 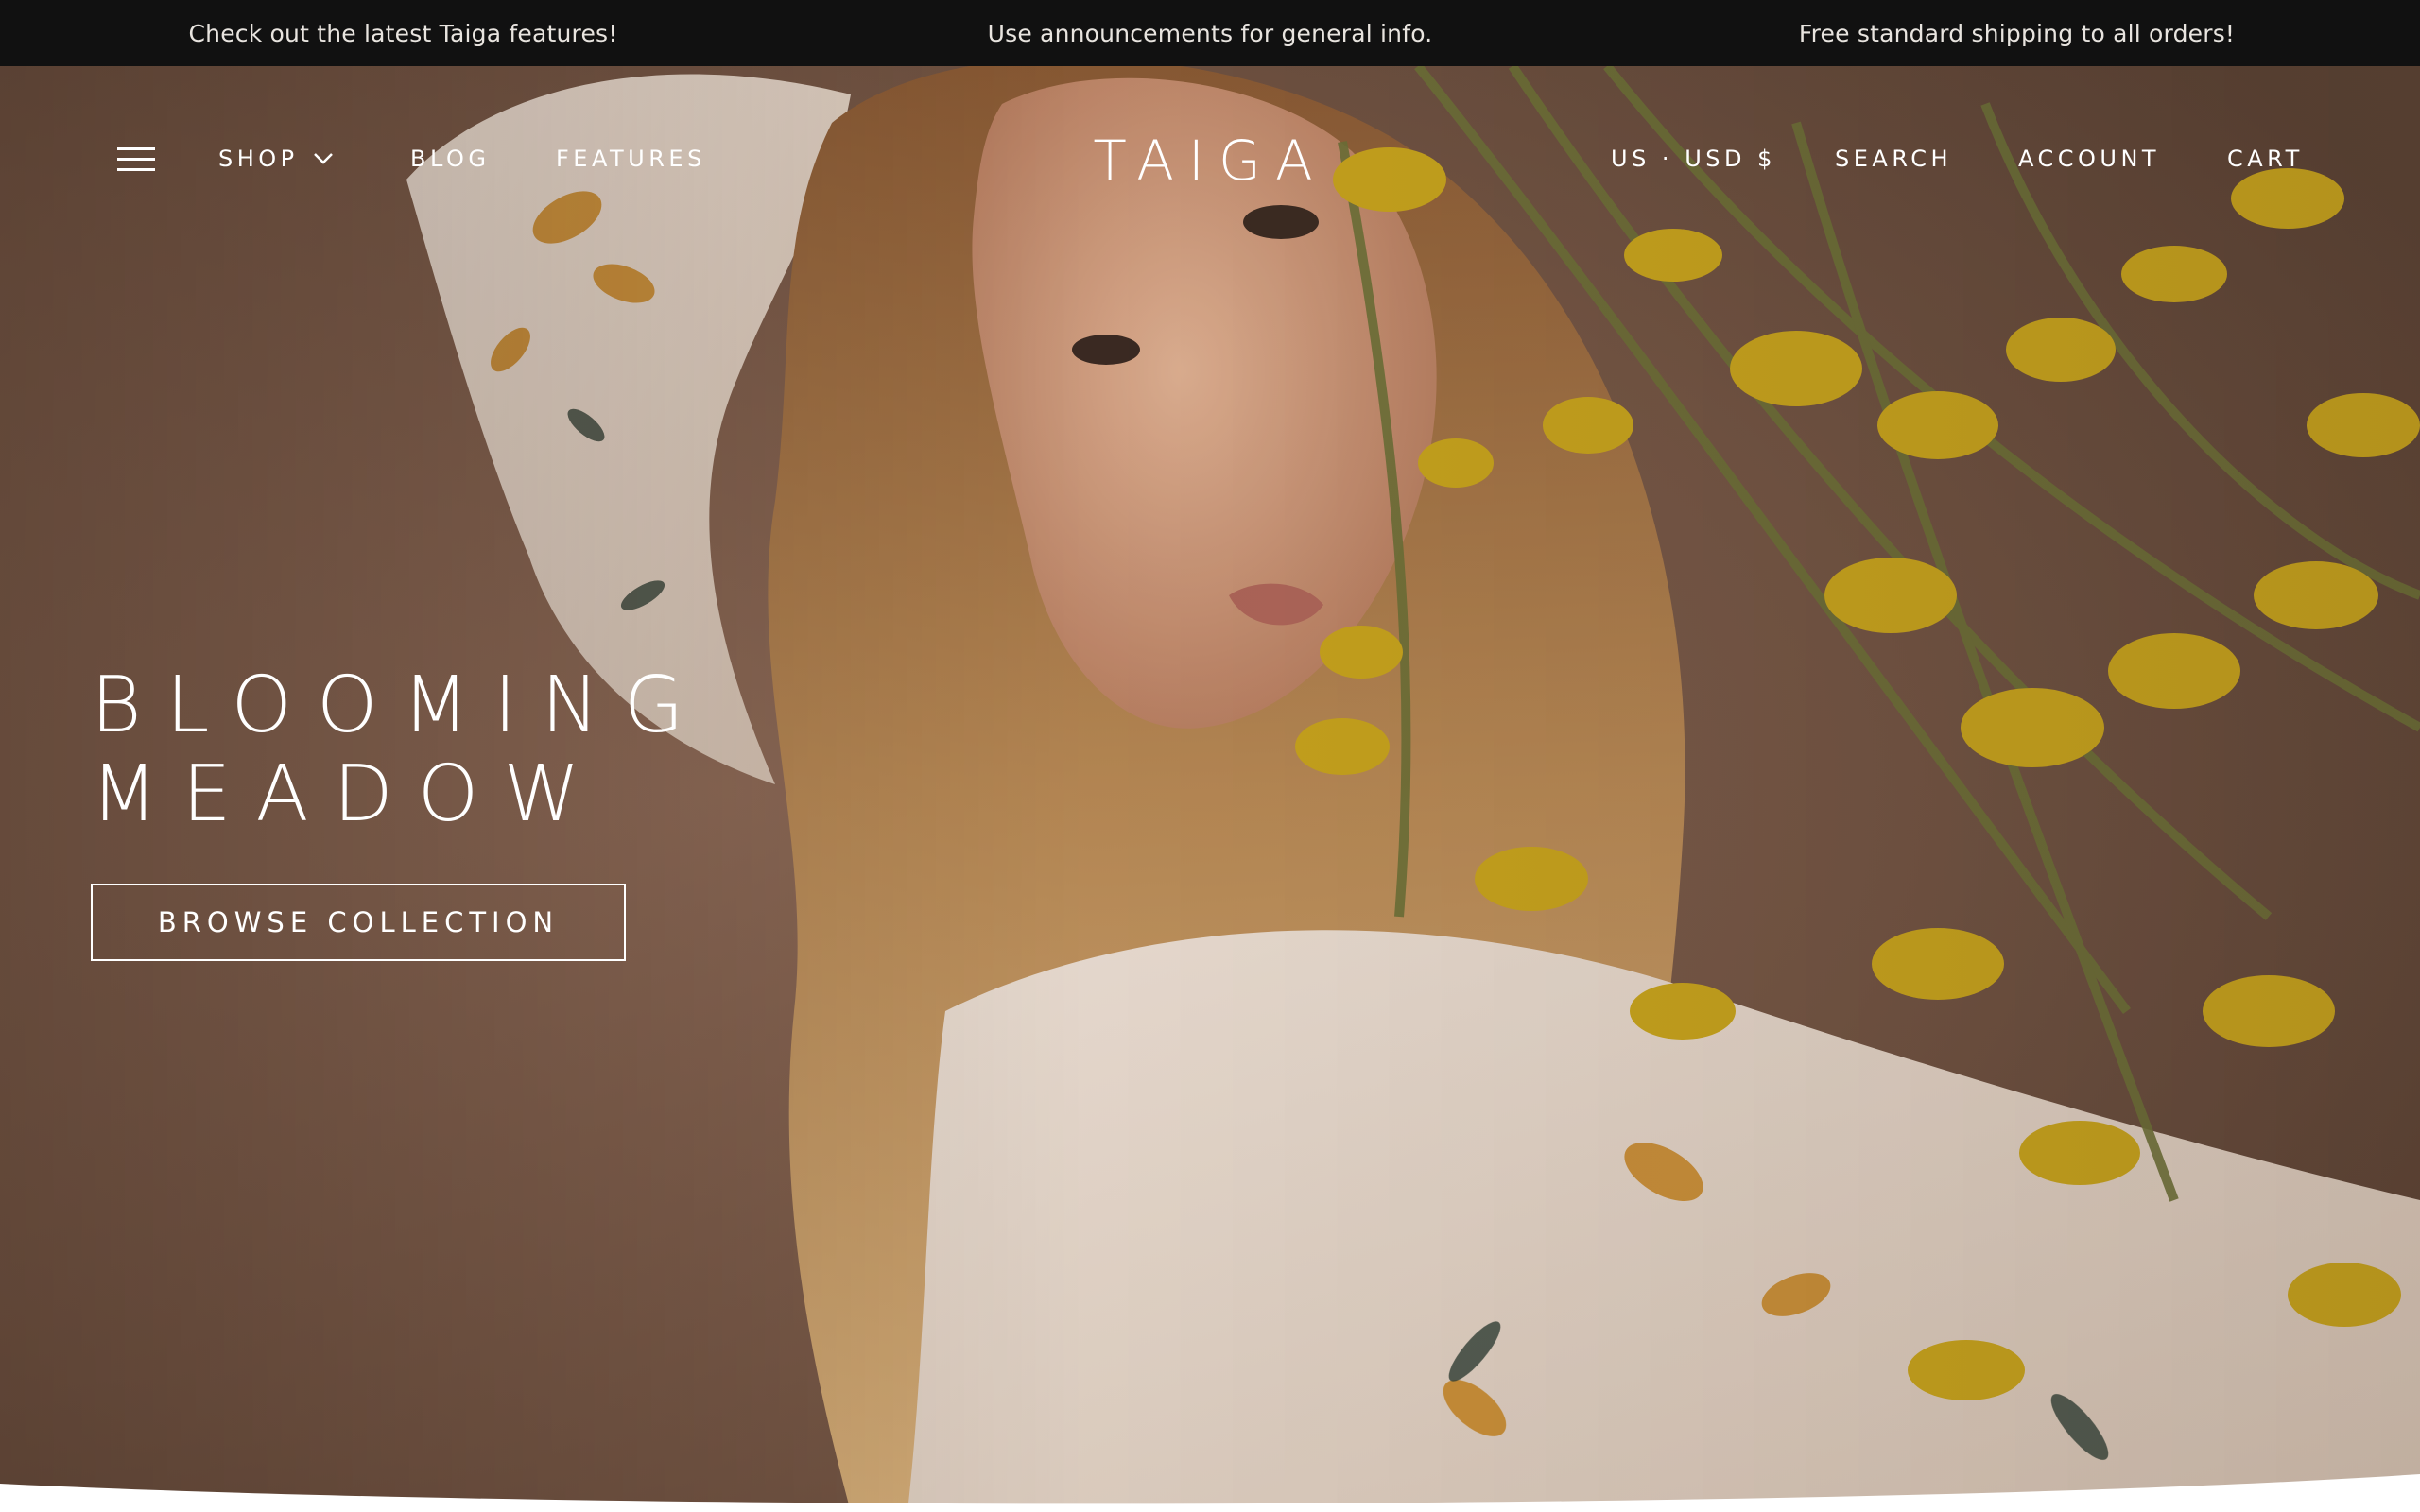 I want to click on nav-account: ACCOUNT, so click(x=2089, y=159).